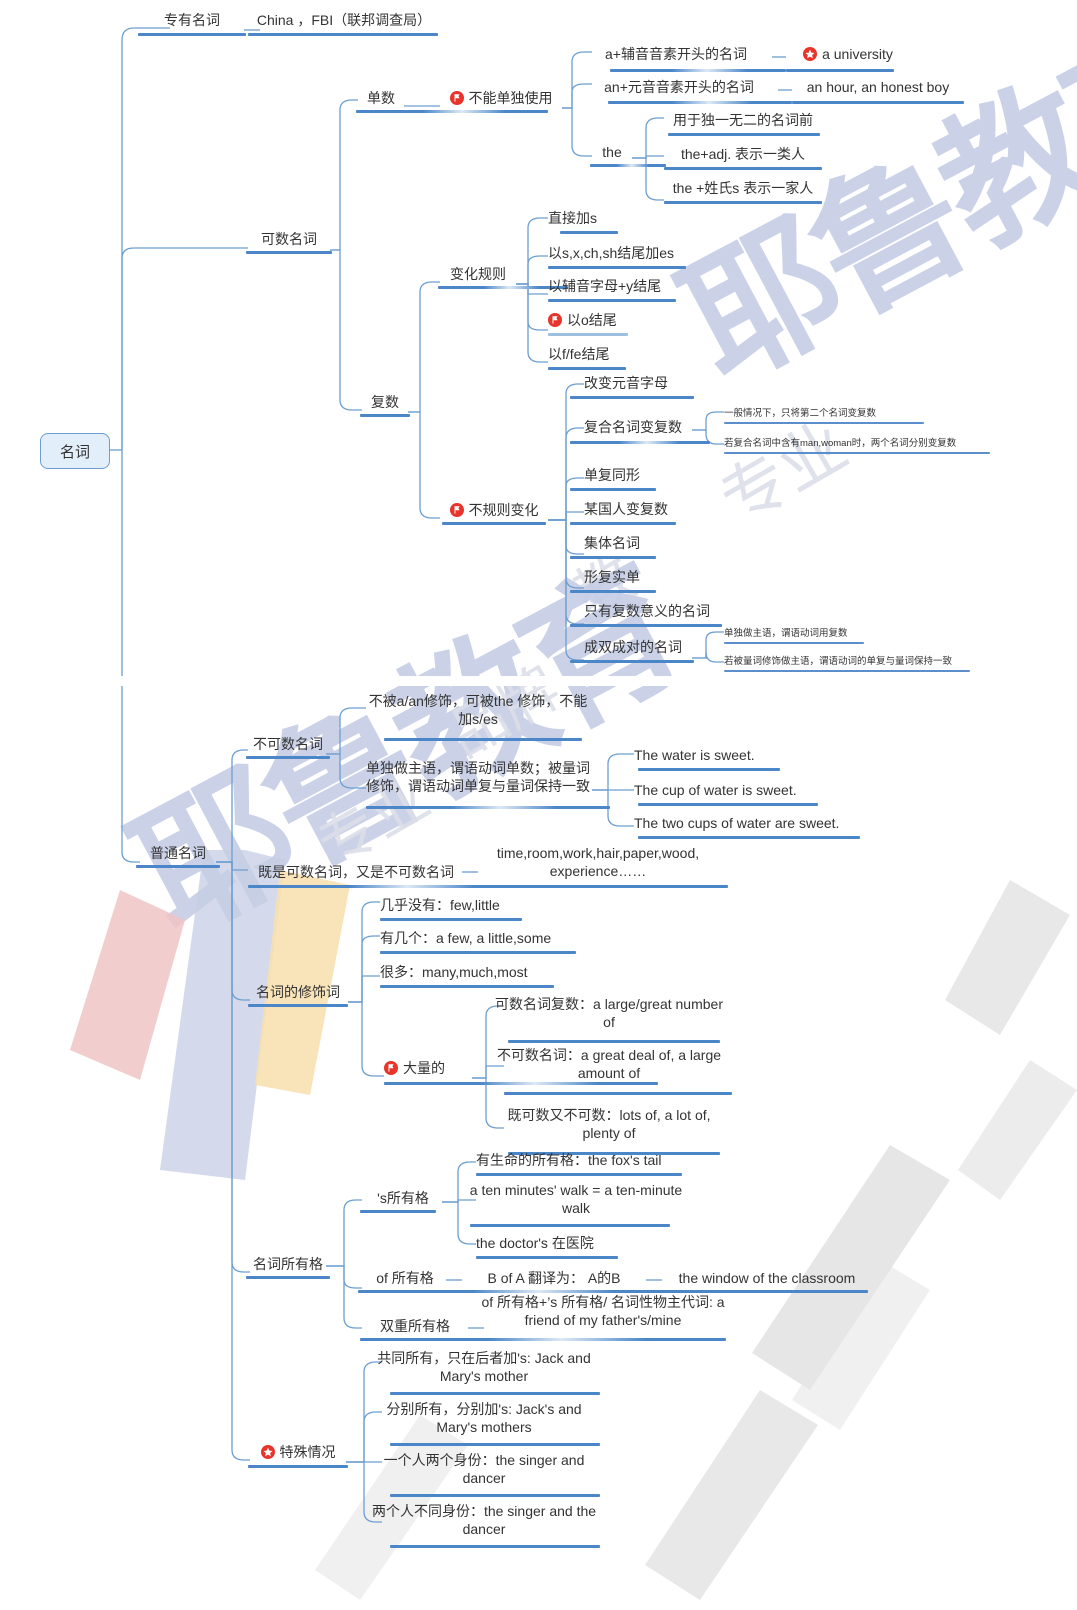 The width and height of the screenshot is (1077, 1610). Describe the element at coordinates (538, 681) in the screenshot. I see `page-seam` at that location.